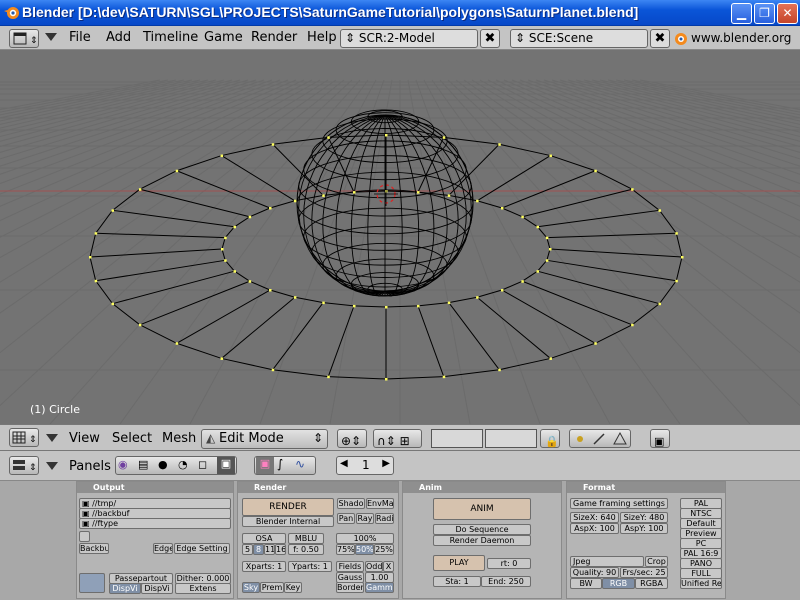 This screenshot has width=800, height=600. Describe the element at coordinates (90, 466) in the screenshot. I see `panels-menu: Panels` at that location.